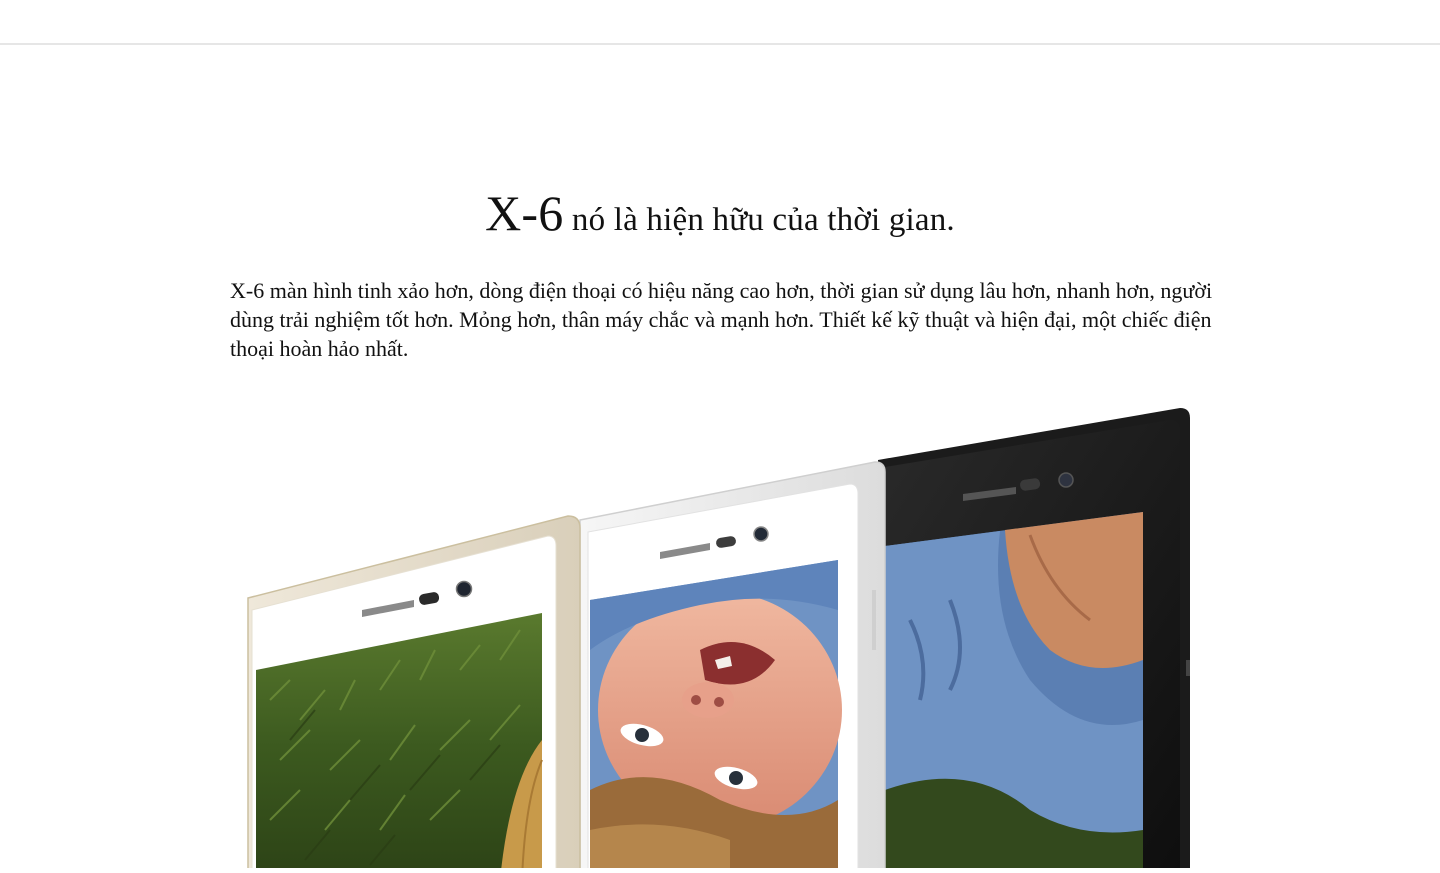 The width and height of the screenshot is (1440, 873). What do you see at coordinates (731, 667) in the screenshot?
I see `white-phone` at bounding box center [731, 667].